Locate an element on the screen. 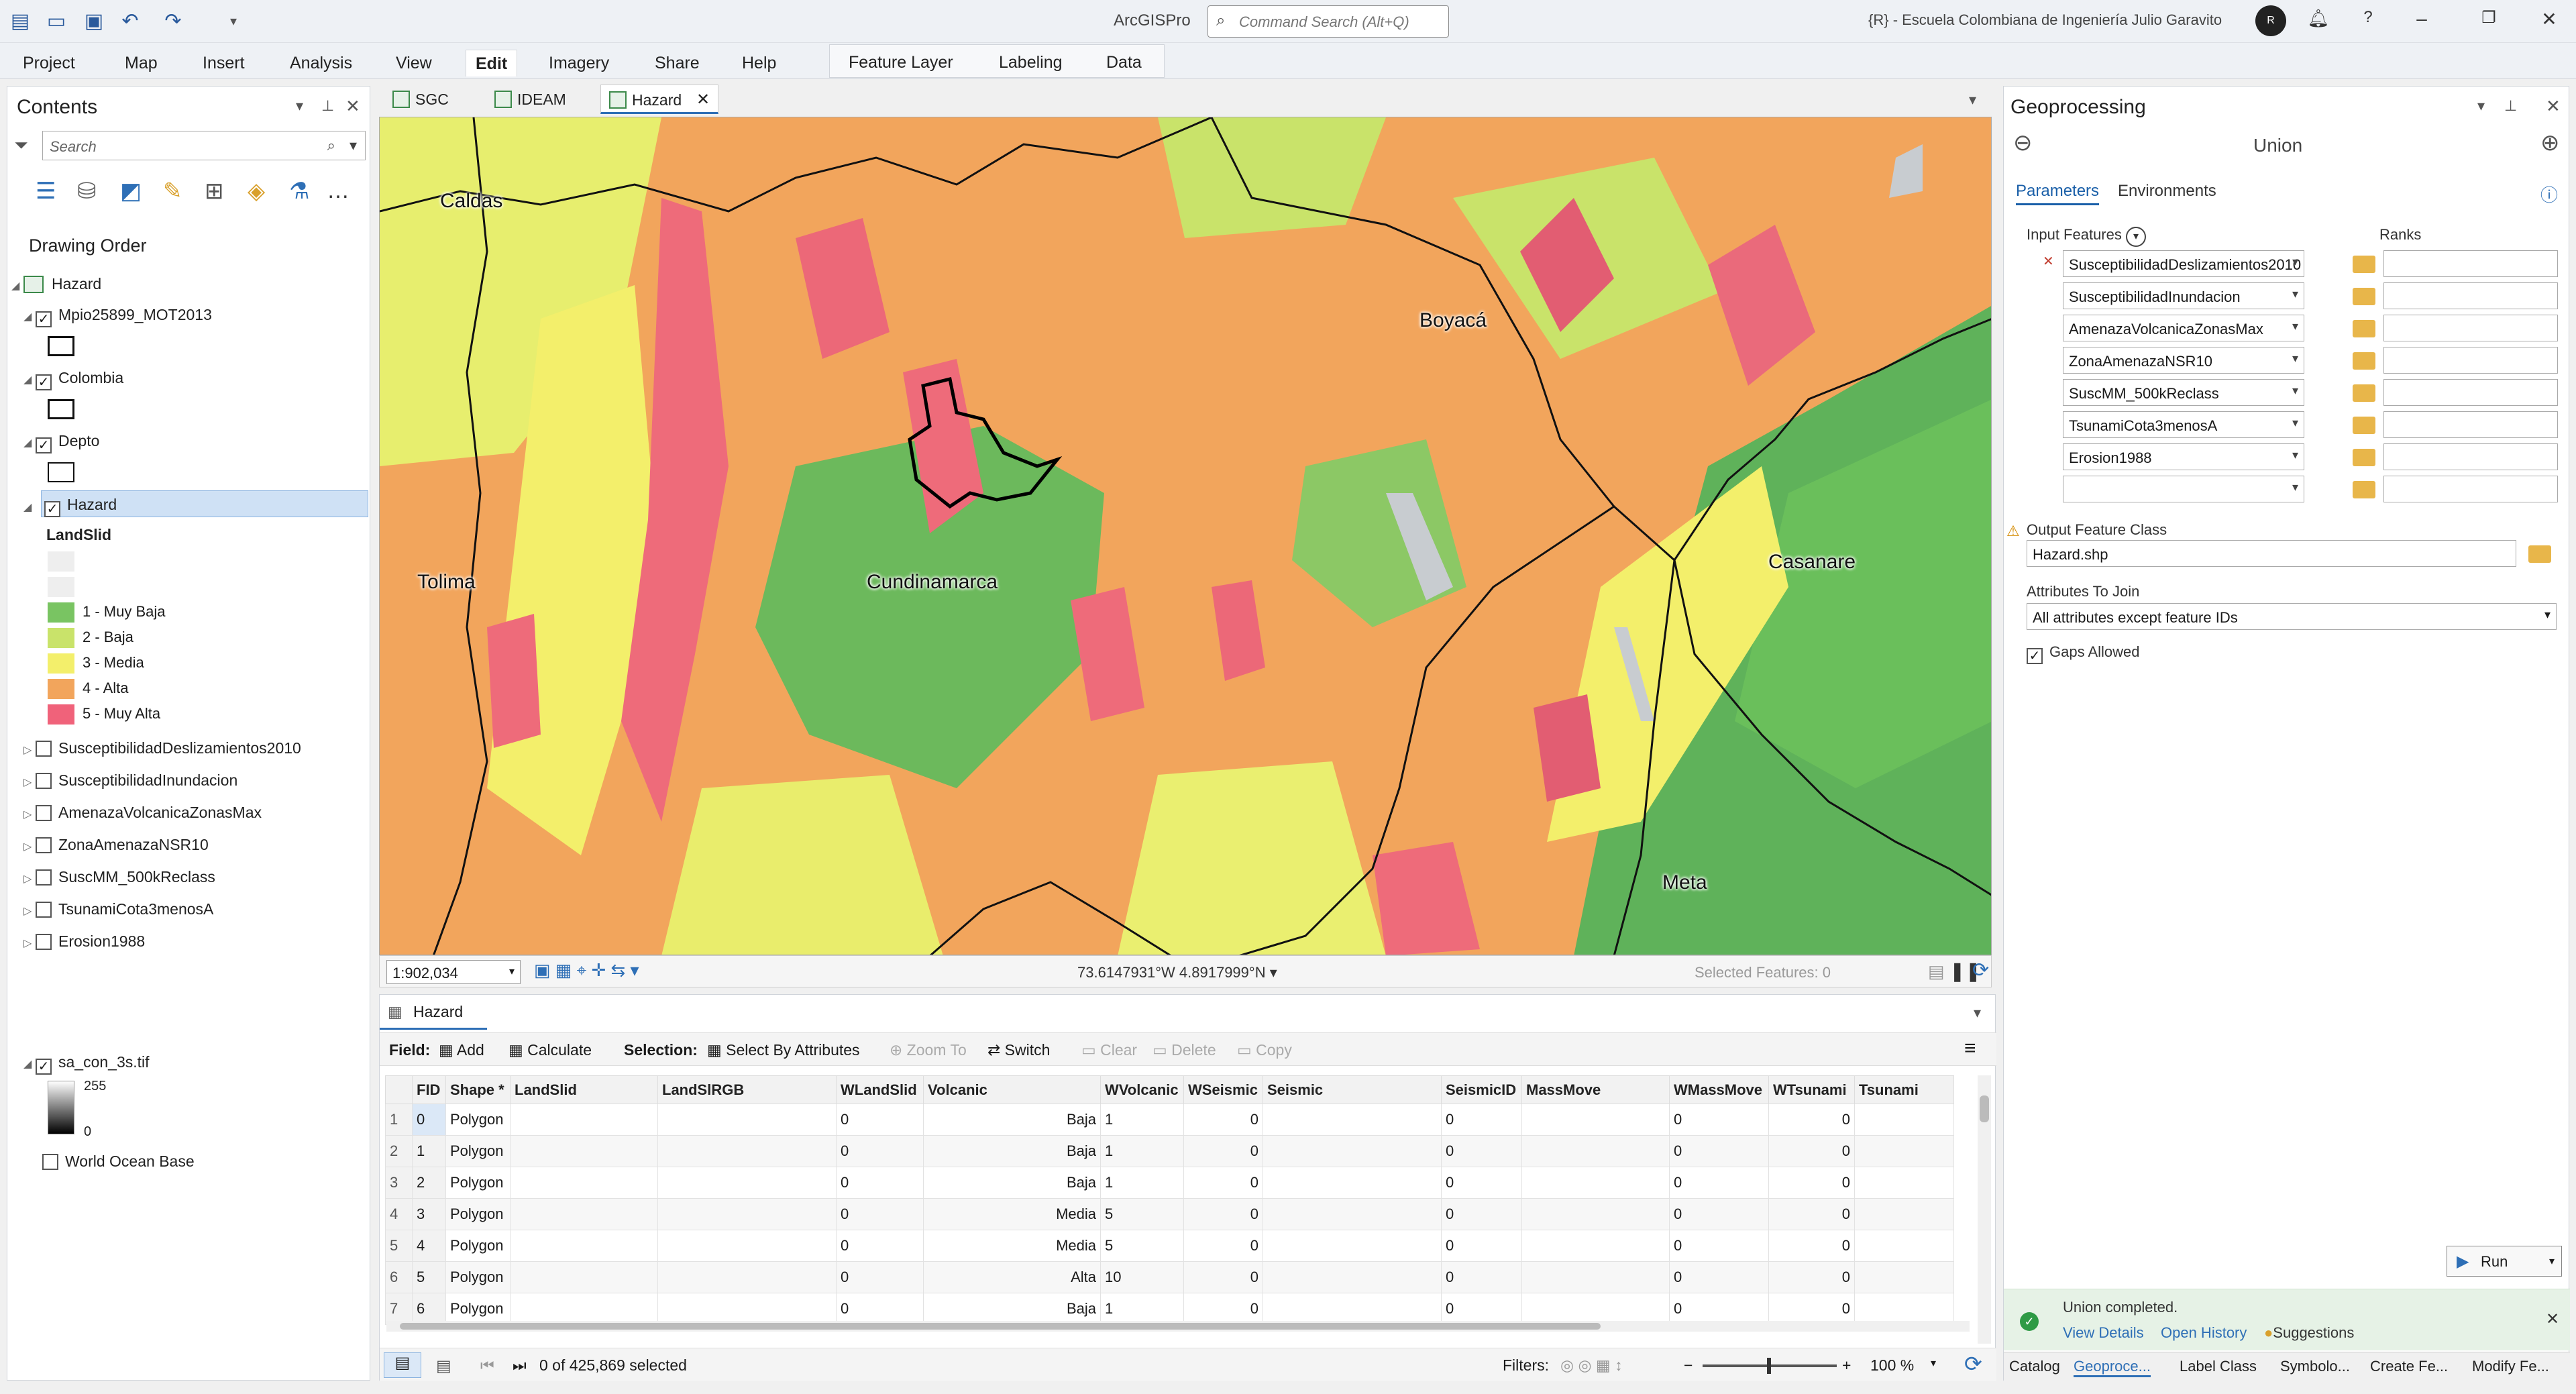  table-cell: 5 is located at coordinates (429, 1277).